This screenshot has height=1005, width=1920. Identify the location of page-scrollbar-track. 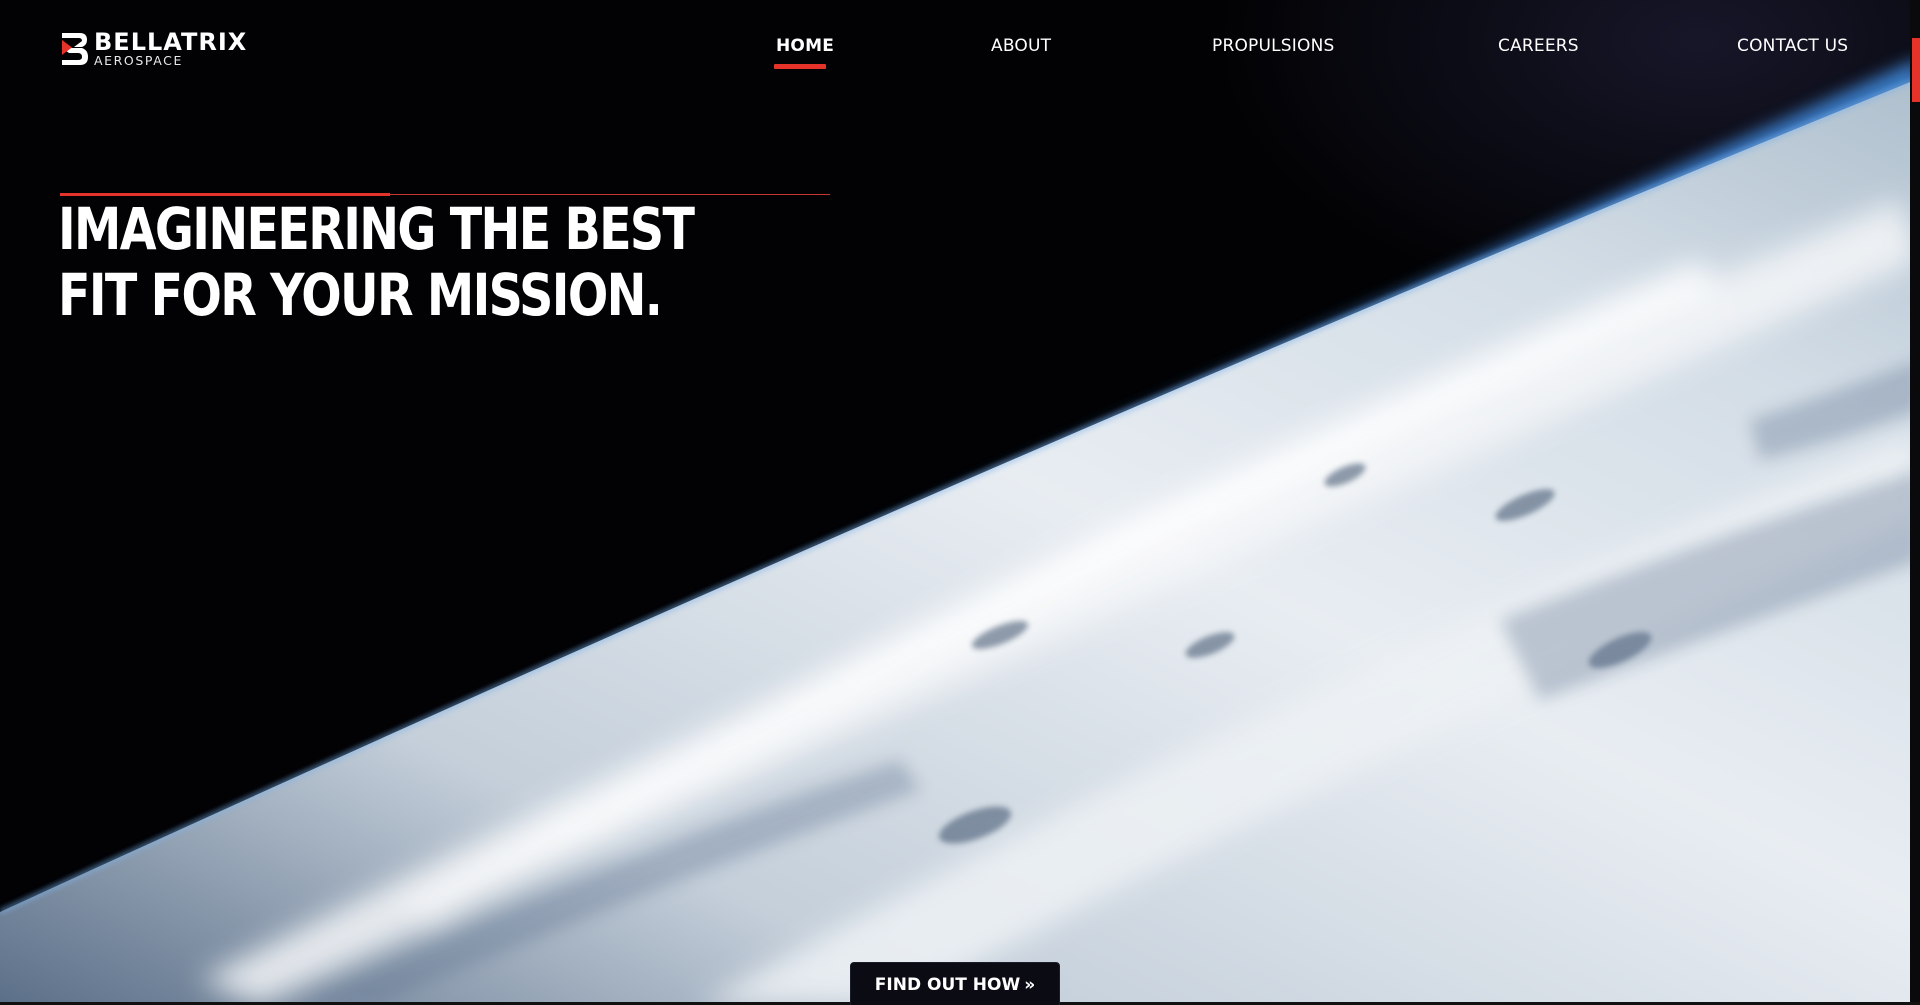
(1915, 502).